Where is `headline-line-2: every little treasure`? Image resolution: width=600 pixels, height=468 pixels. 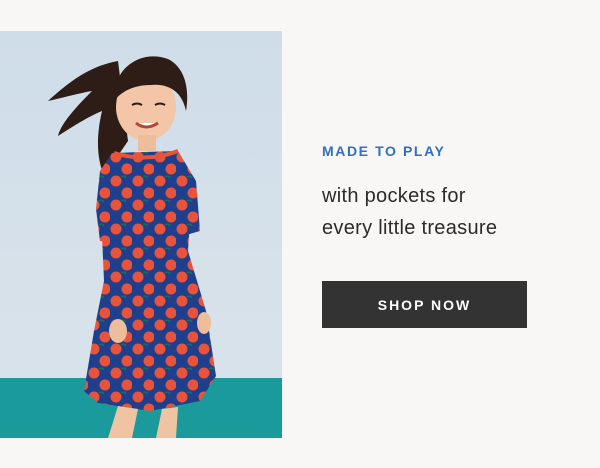
headline-line-2: every little treasure is located at coordinates (410, 228).